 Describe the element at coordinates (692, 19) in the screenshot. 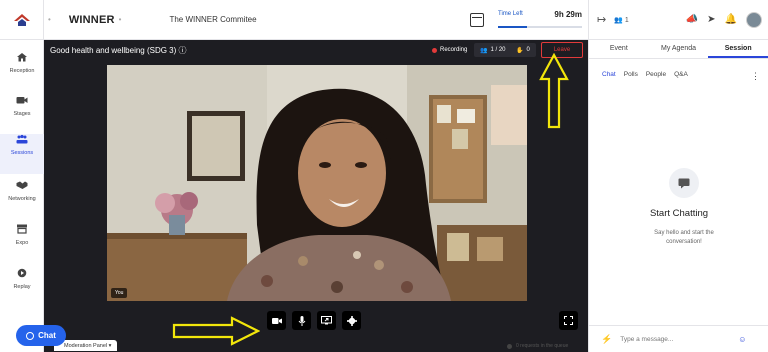

I see `megaphone-icon: 📣` at that location.